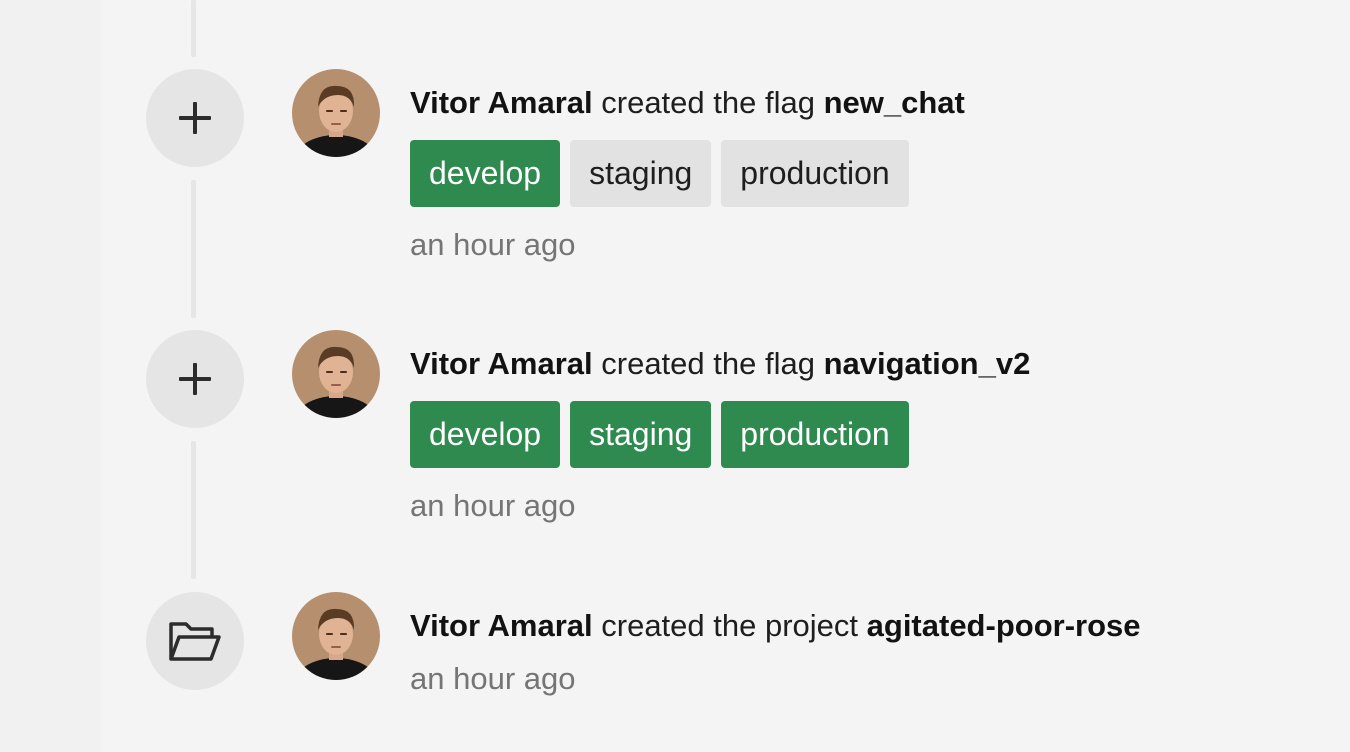 This screenshot has width=1350, height=752. What do you see at coordinates (195, 641) in the screenshot?
I see `folder-open-icon` at bounding box center [195, 641].